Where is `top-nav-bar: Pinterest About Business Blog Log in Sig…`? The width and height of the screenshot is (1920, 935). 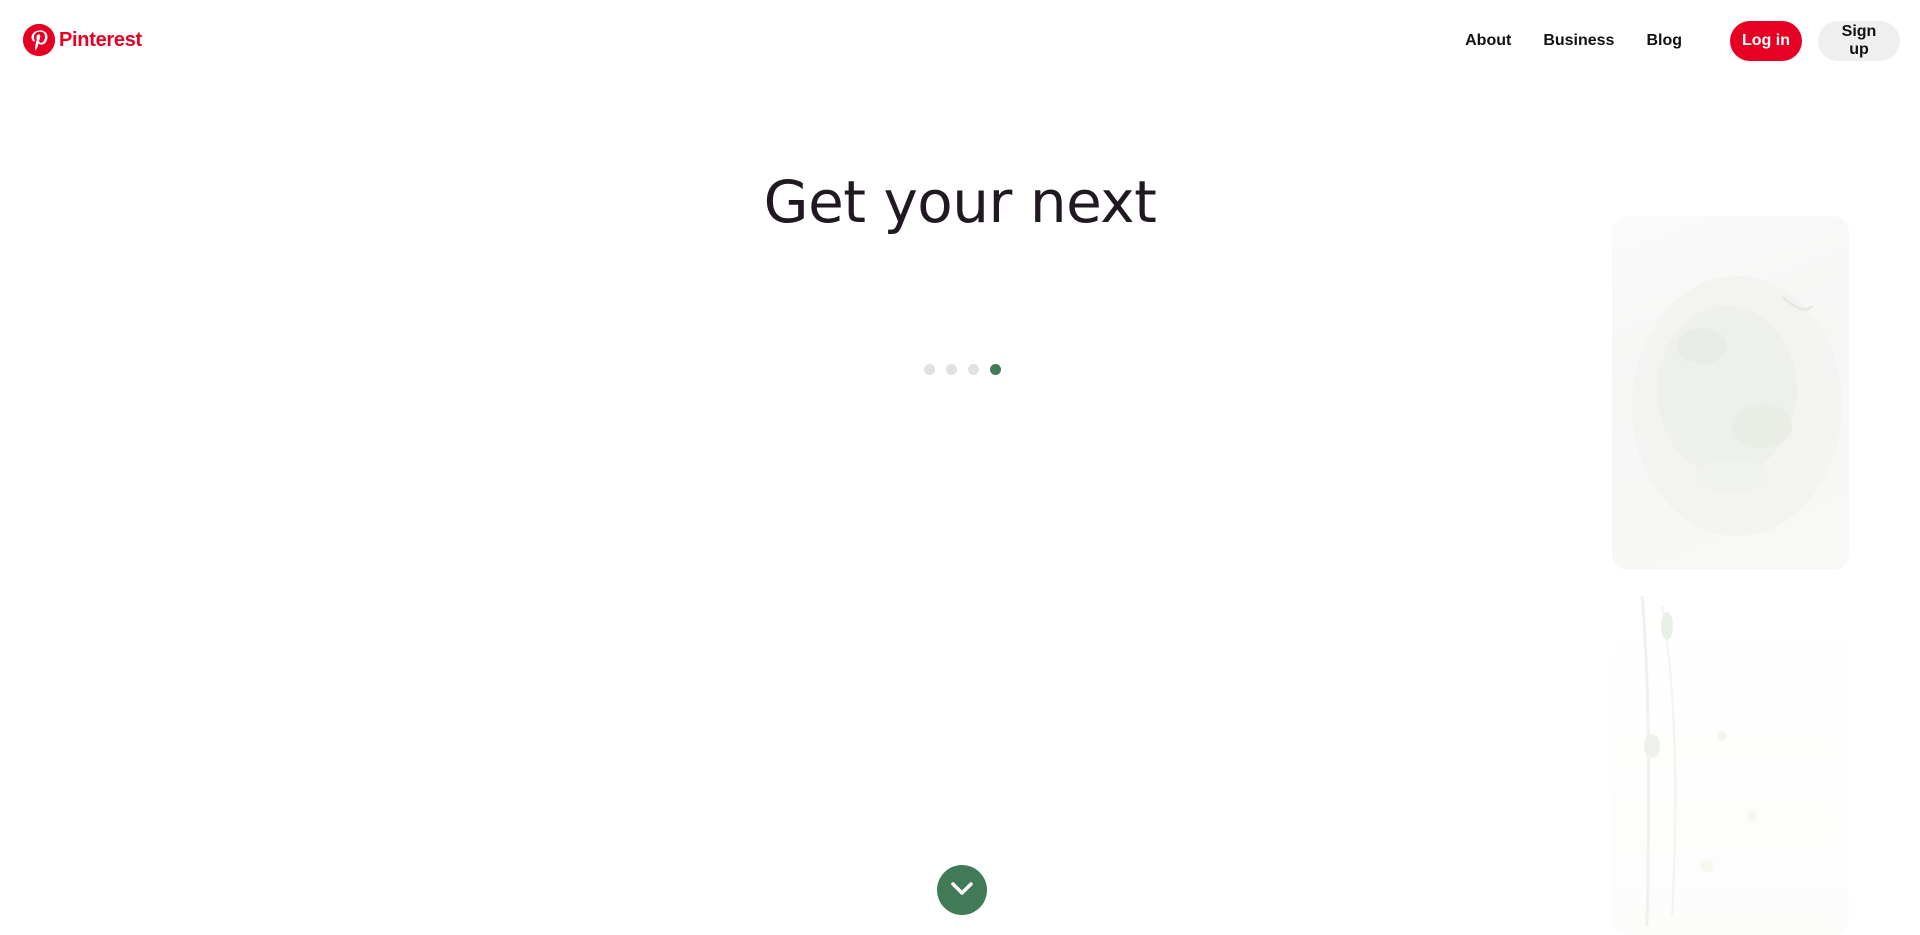 top-nav-bar: Pinterest About Business Blog Log in Sig… is located at coordinates (960, 40).